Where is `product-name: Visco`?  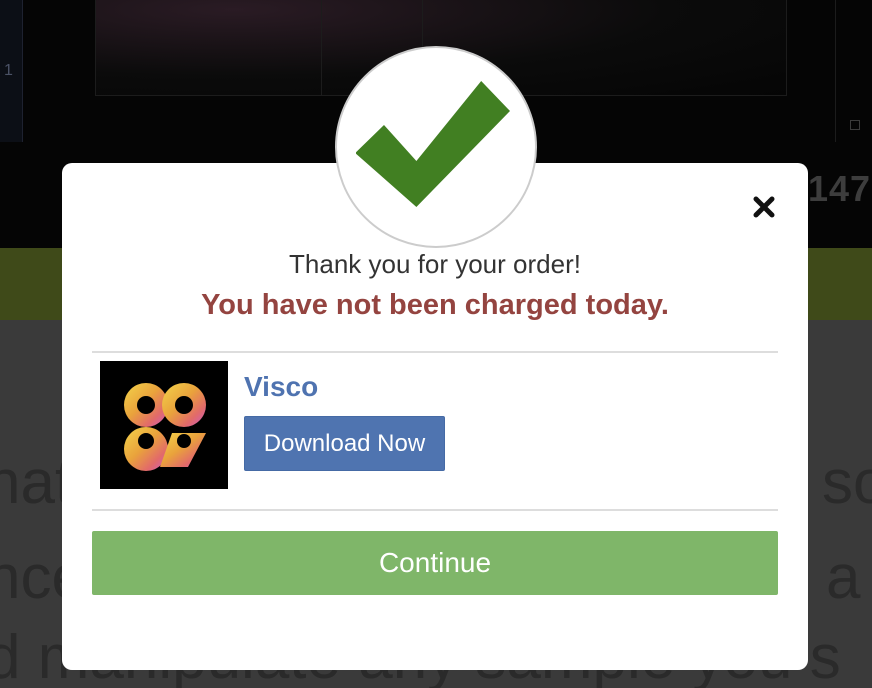 product-name: Visco is located at coordinates (281, 387).